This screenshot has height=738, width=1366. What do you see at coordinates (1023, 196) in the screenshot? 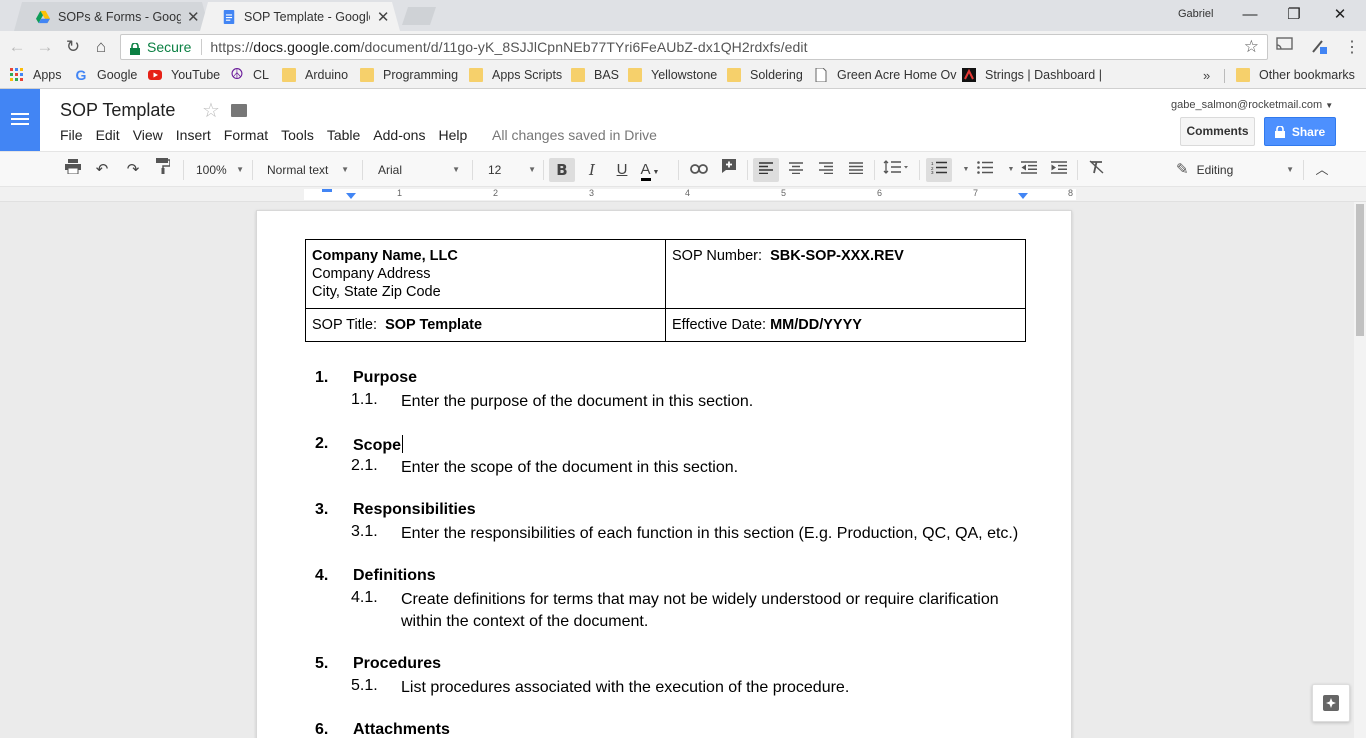
I see `right-indent-marker` at bounding box center [1023, 196].